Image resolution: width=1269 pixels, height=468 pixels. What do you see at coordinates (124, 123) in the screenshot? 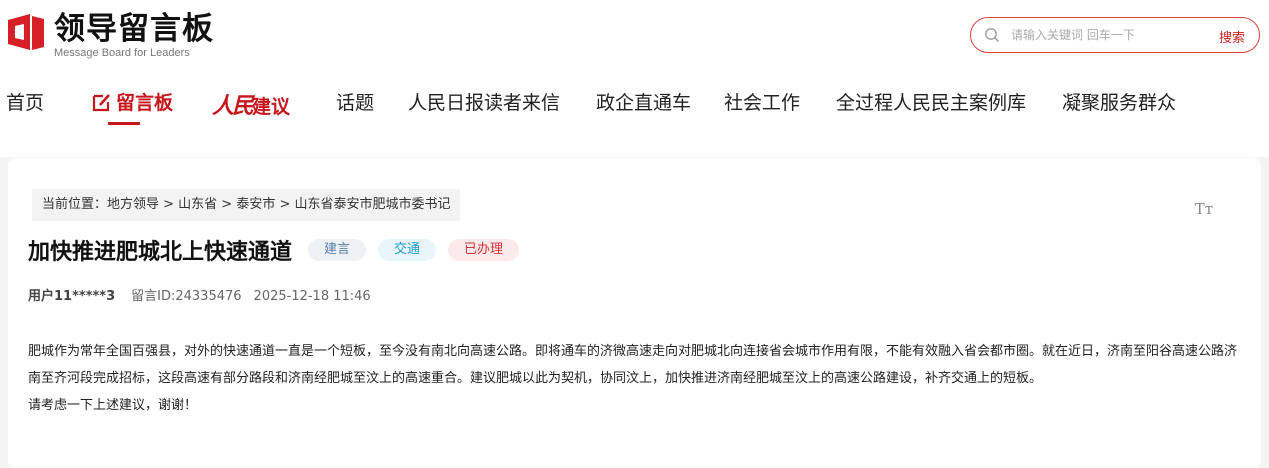
I see `active-tab-indicator` at bounding box center [124, 123].